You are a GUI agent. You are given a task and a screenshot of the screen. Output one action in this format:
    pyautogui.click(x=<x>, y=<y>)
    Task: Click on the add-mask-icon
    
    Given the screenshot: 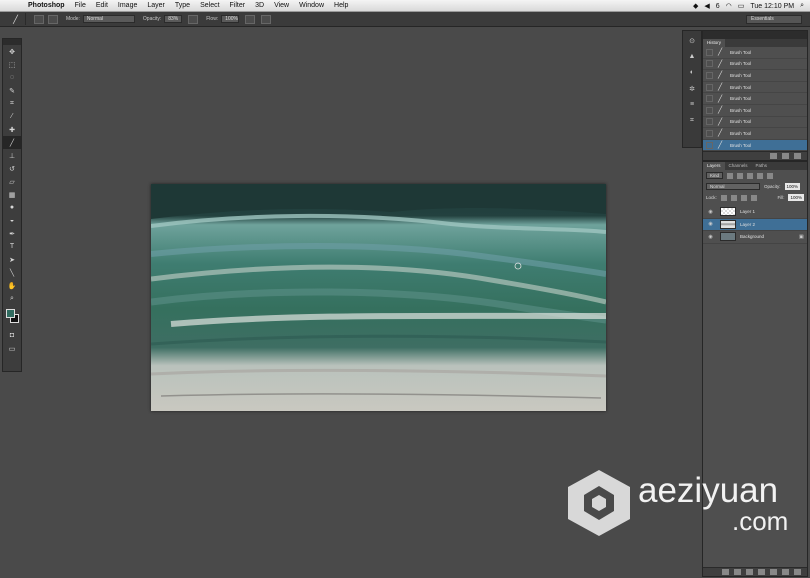 What is the action you would take?
    pyautogui.click(x=749, y=572)
    